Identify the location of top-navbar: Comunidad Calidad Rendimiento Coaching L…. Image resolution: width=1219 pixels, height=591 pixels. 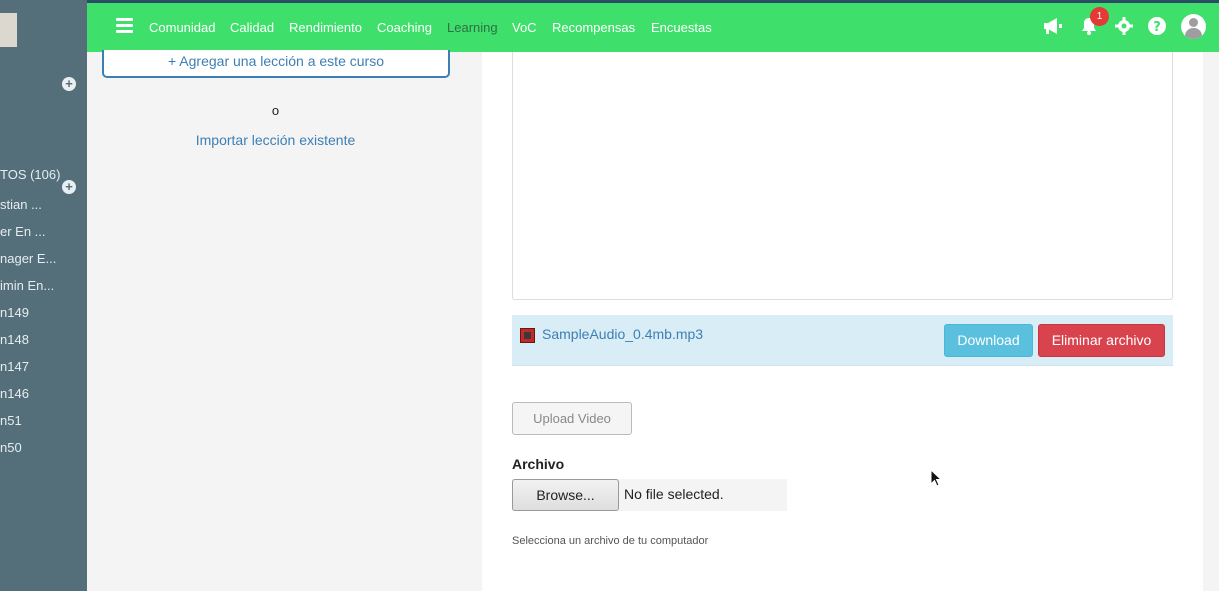
(653, 27).